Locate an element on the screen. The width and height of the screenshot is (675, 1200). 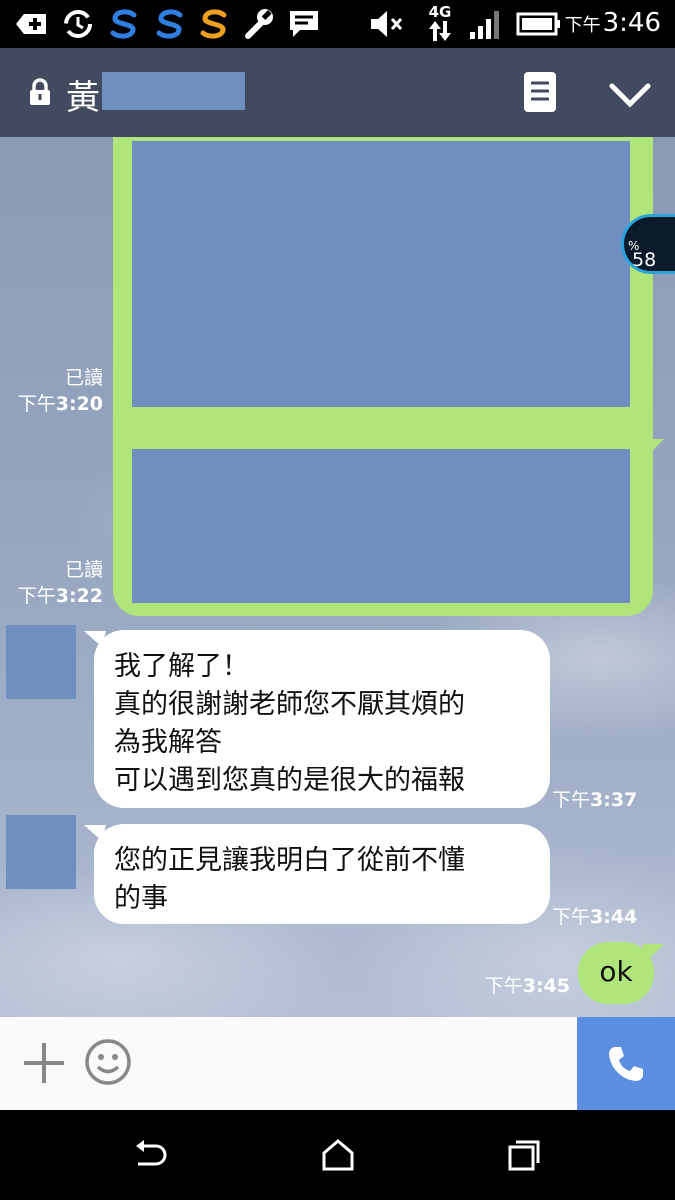
sync-icon is located at coordinates (78, 24).